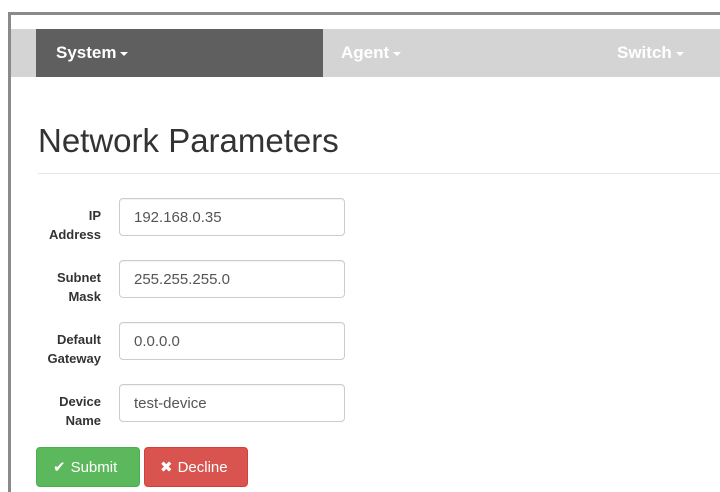 Image resolution: width=720 pixels, height=492 pixels. I want to click on device-name-label-line1: Device, so click(80, 401).